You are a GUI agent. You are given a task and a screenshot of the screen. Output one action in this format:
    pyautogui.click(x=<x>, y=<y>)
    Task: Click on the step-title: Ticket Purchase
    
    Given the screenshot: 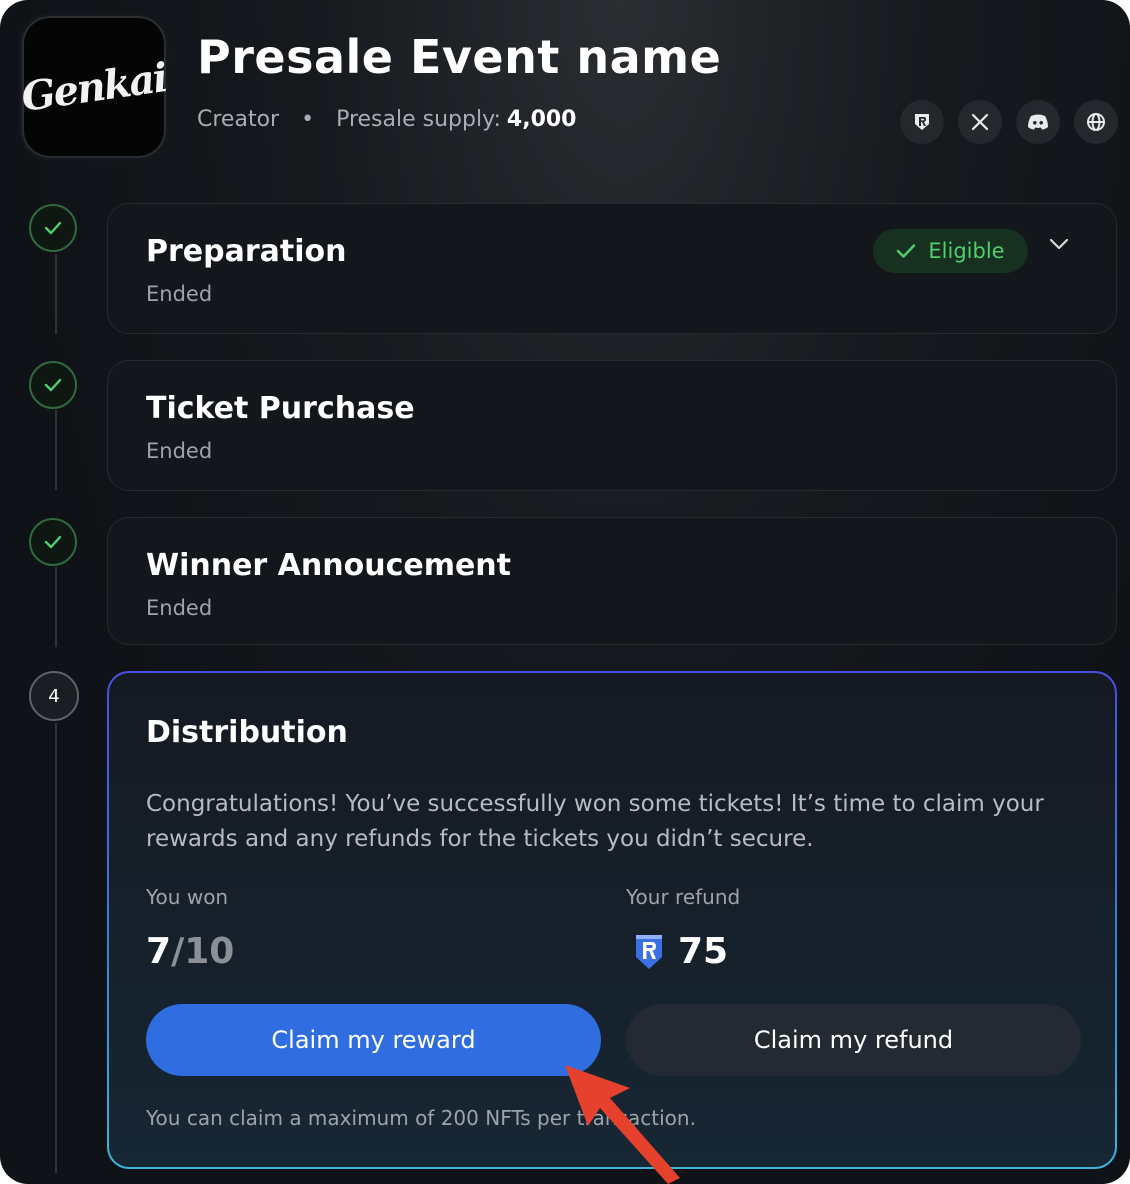 What is the action you would take?
    pyautogui.click(x=280, y=408)
    